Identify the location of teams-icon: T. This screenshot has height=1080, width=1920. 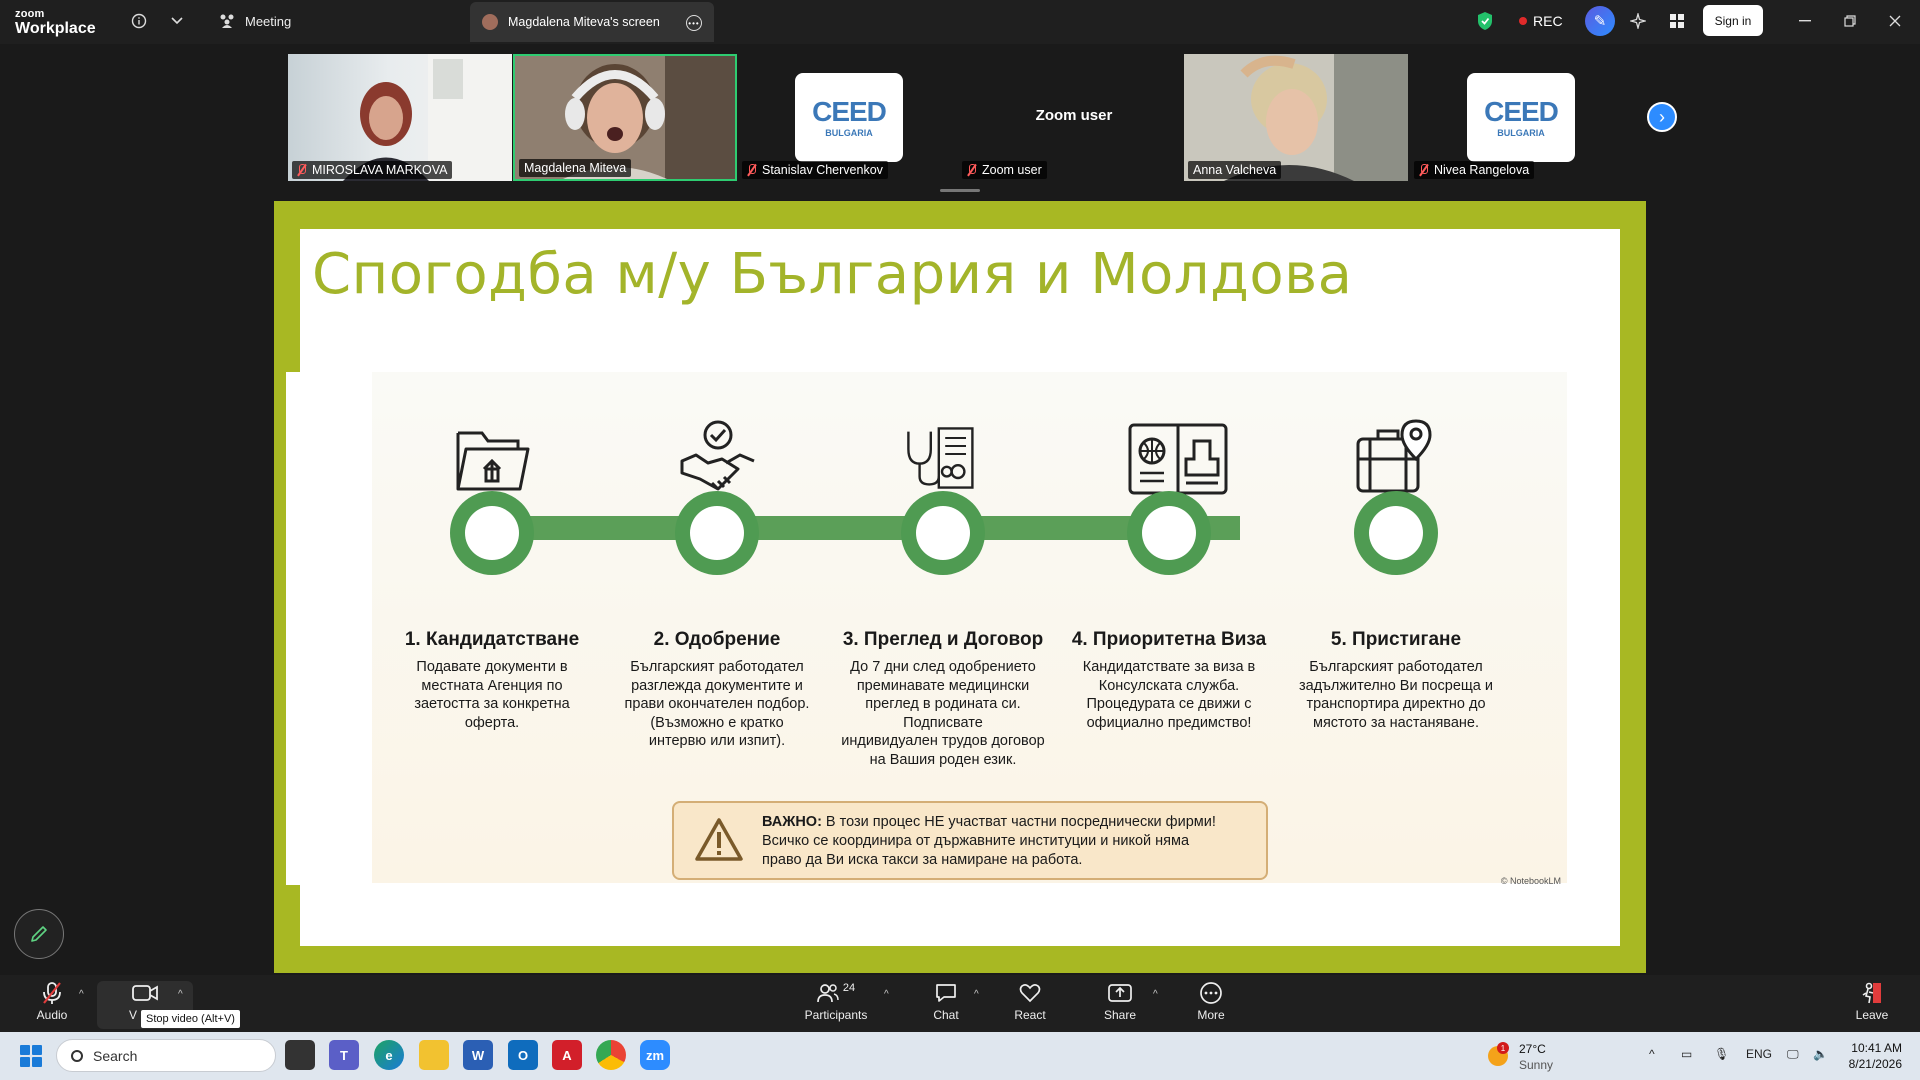
(344, 1055).